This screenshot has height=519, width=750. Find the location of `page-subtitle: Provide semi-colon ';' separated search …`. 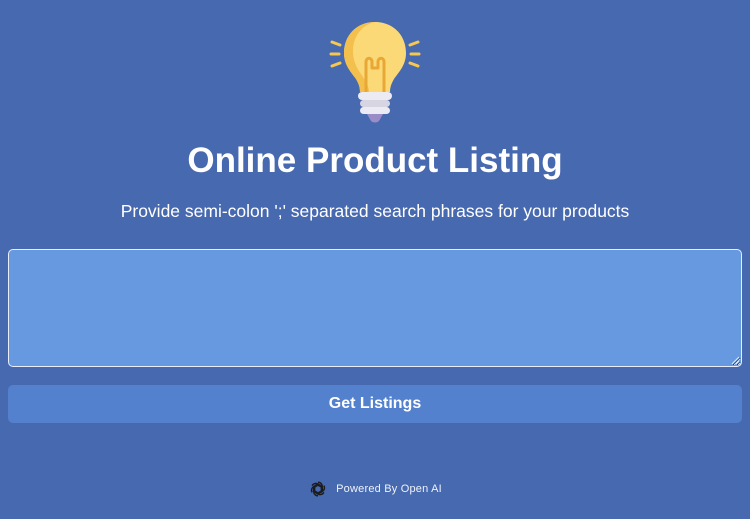

page-subtitle: Provide semi-colon ';' separated search … is located at coordinates (375, 211).